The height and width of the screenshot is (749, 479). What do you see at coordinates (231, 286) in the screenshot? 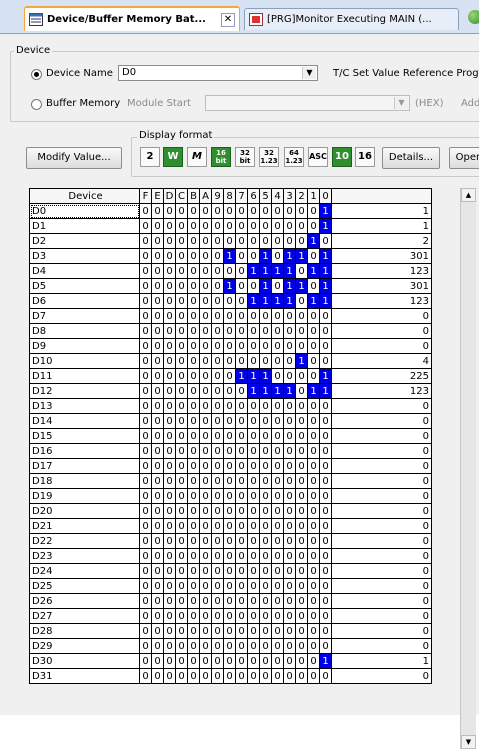
I see `table-row: D5 0 0 0 0 0 0 0 1 0 0 1 0 1 1 0 1 301` at bounding box center [231, 286].